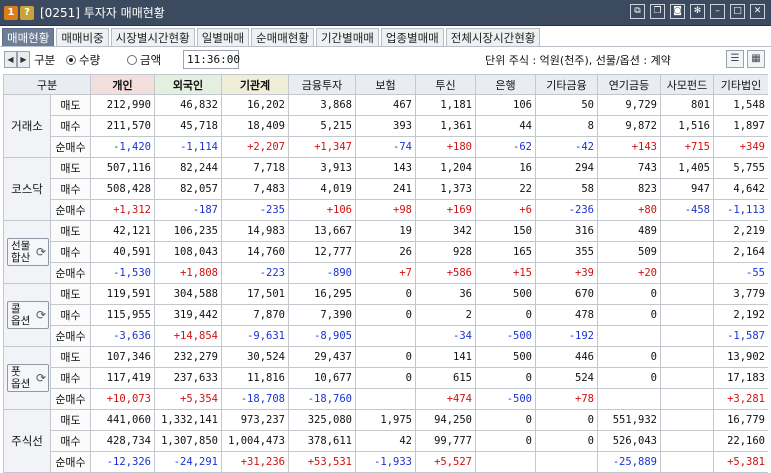 The image size is (771, 473). What do you see at coordinates (445, 420) in the screenshot?
I see `value-cell: 94,250` at bounding box center [445, 420].